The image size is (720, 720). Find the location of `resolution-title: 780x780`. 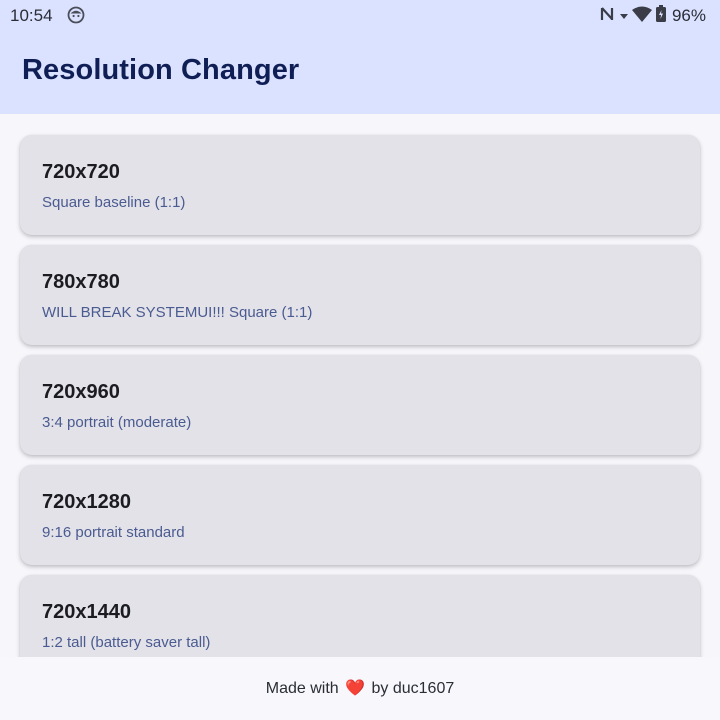

resolution-title: 780x780 is located at coordinates (81, 282).